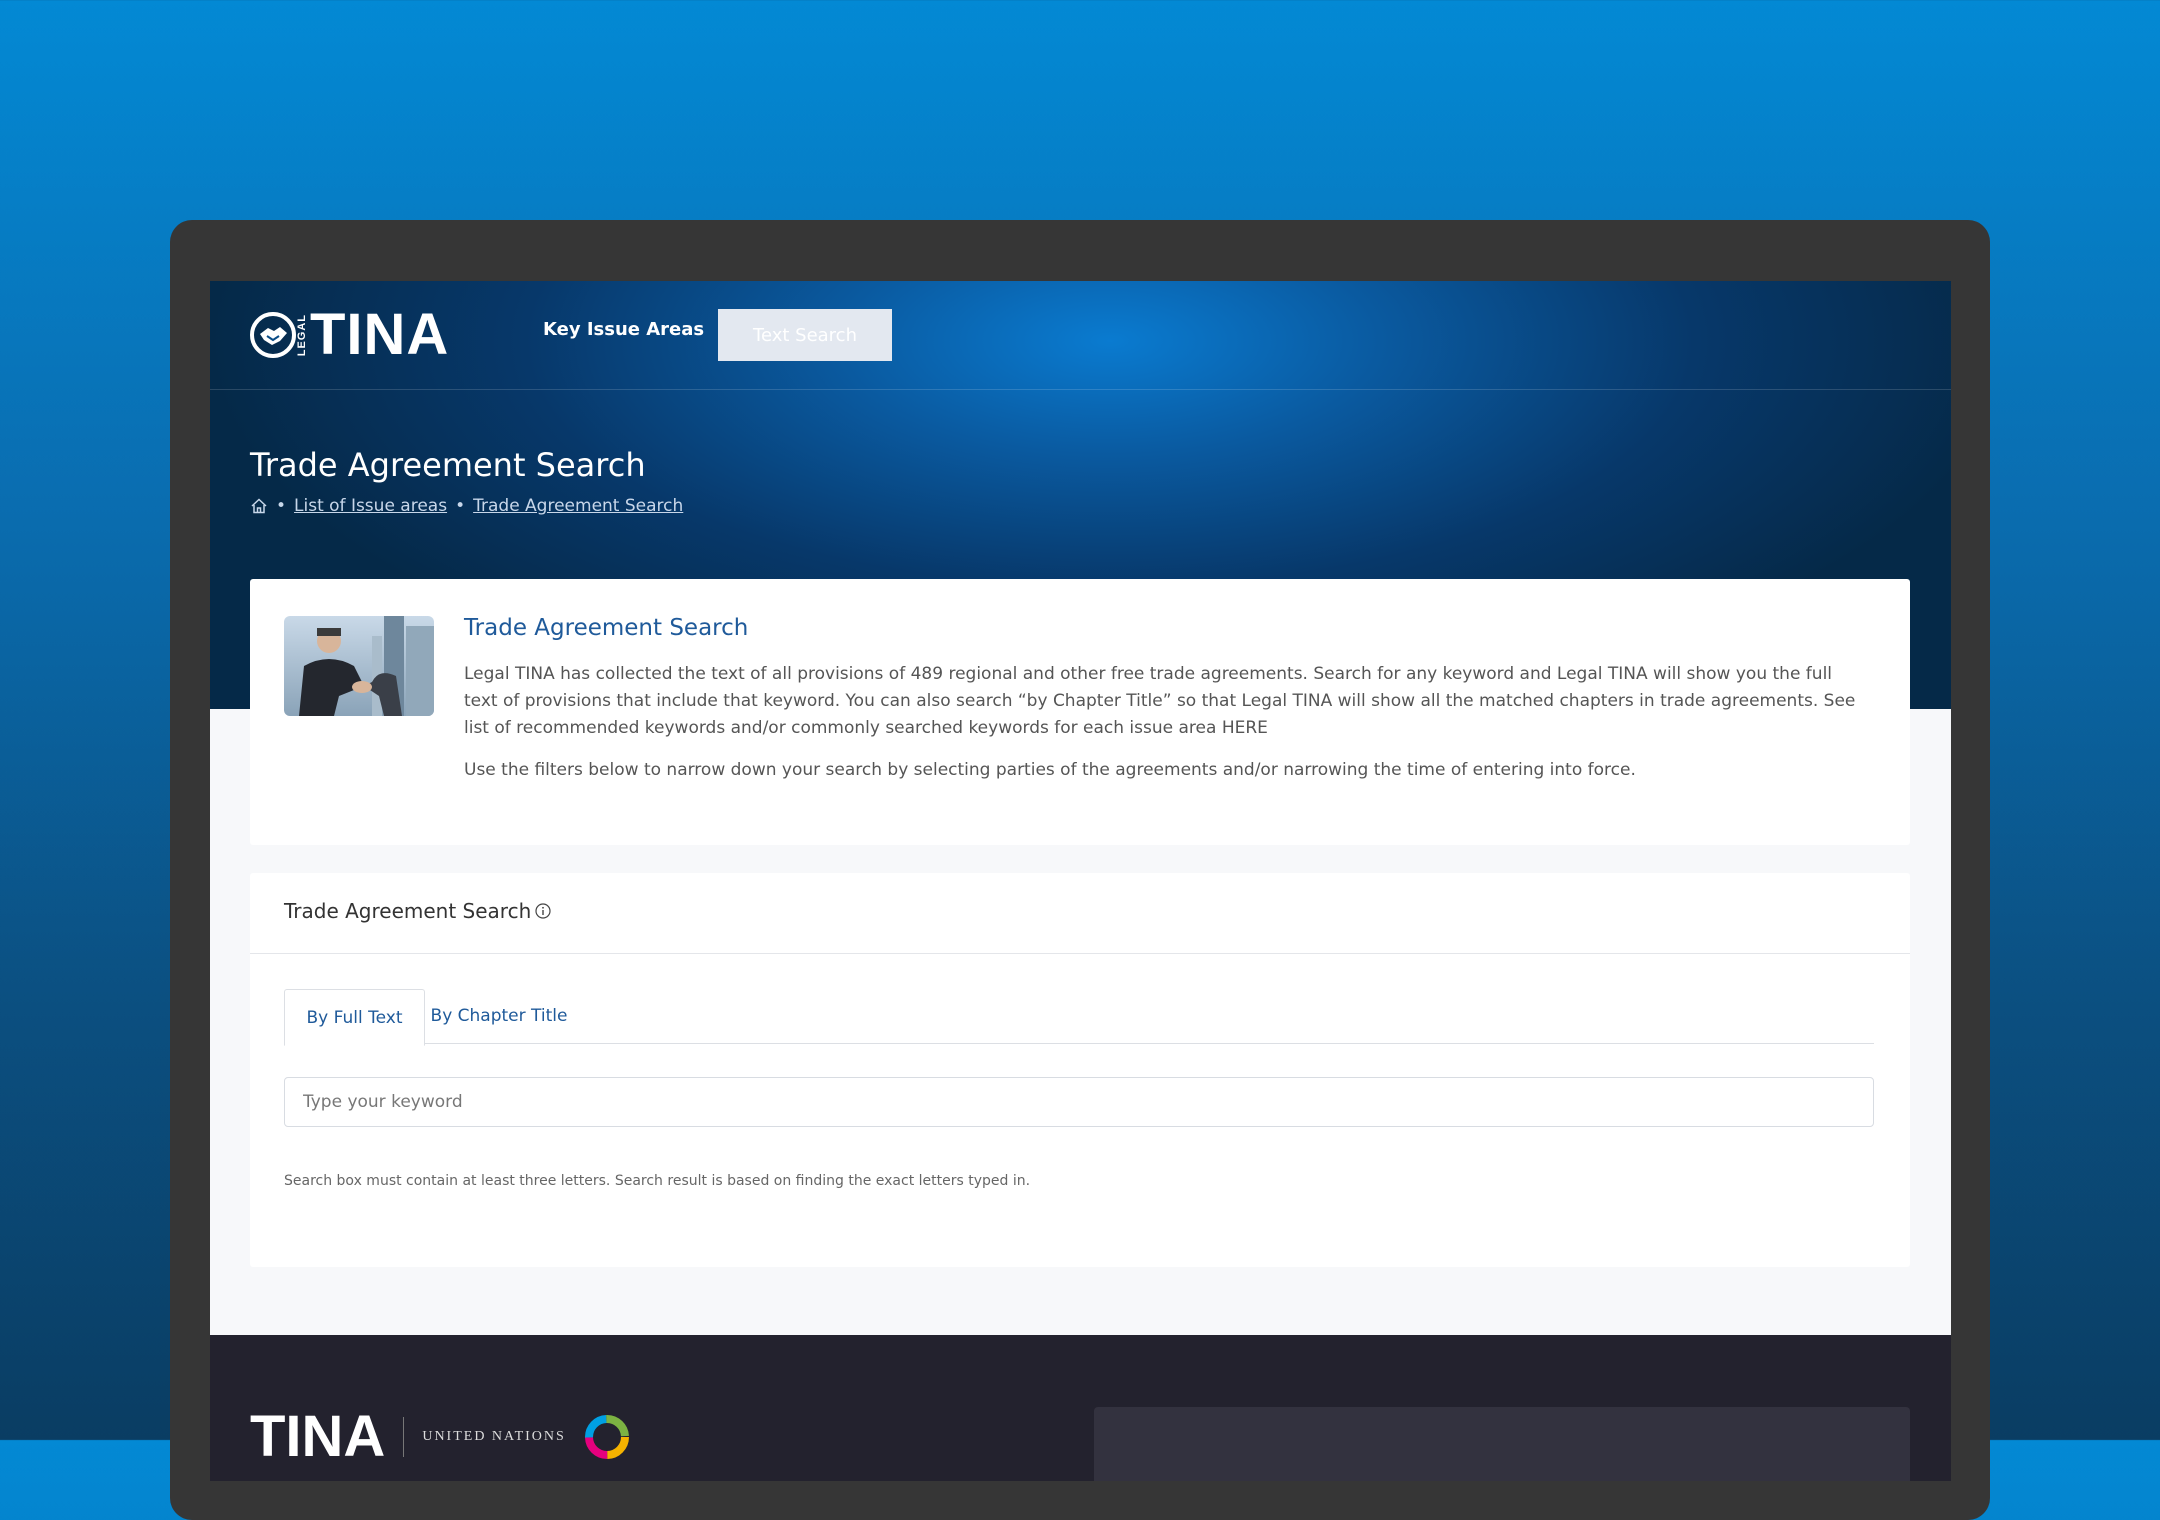 Image resolution: width=2160 pixels, height=1520 pixels. Describe the element at coordinates (370, 506) in the screenshot. I see `breadcrumb-issue-areas: List of Issue areas` at that location.